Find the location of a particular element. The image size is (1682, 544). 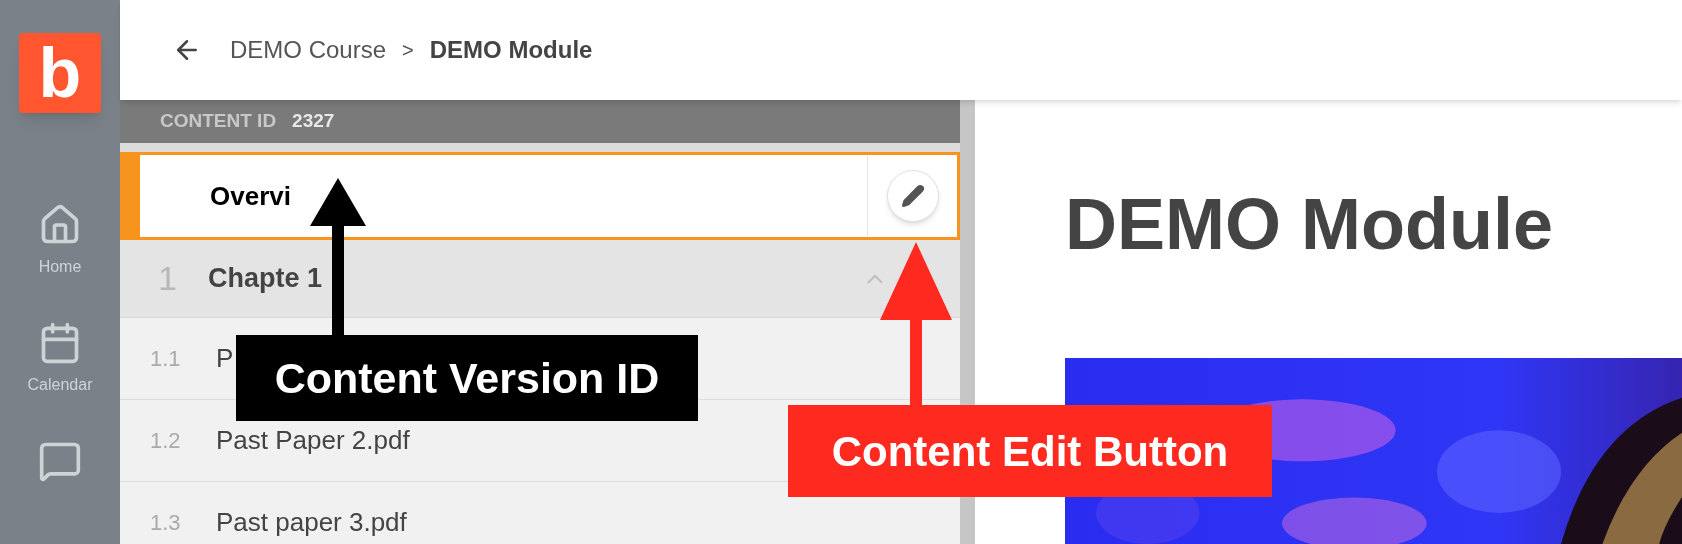

item-number: 1.3 is located at coordinates (165, 523).